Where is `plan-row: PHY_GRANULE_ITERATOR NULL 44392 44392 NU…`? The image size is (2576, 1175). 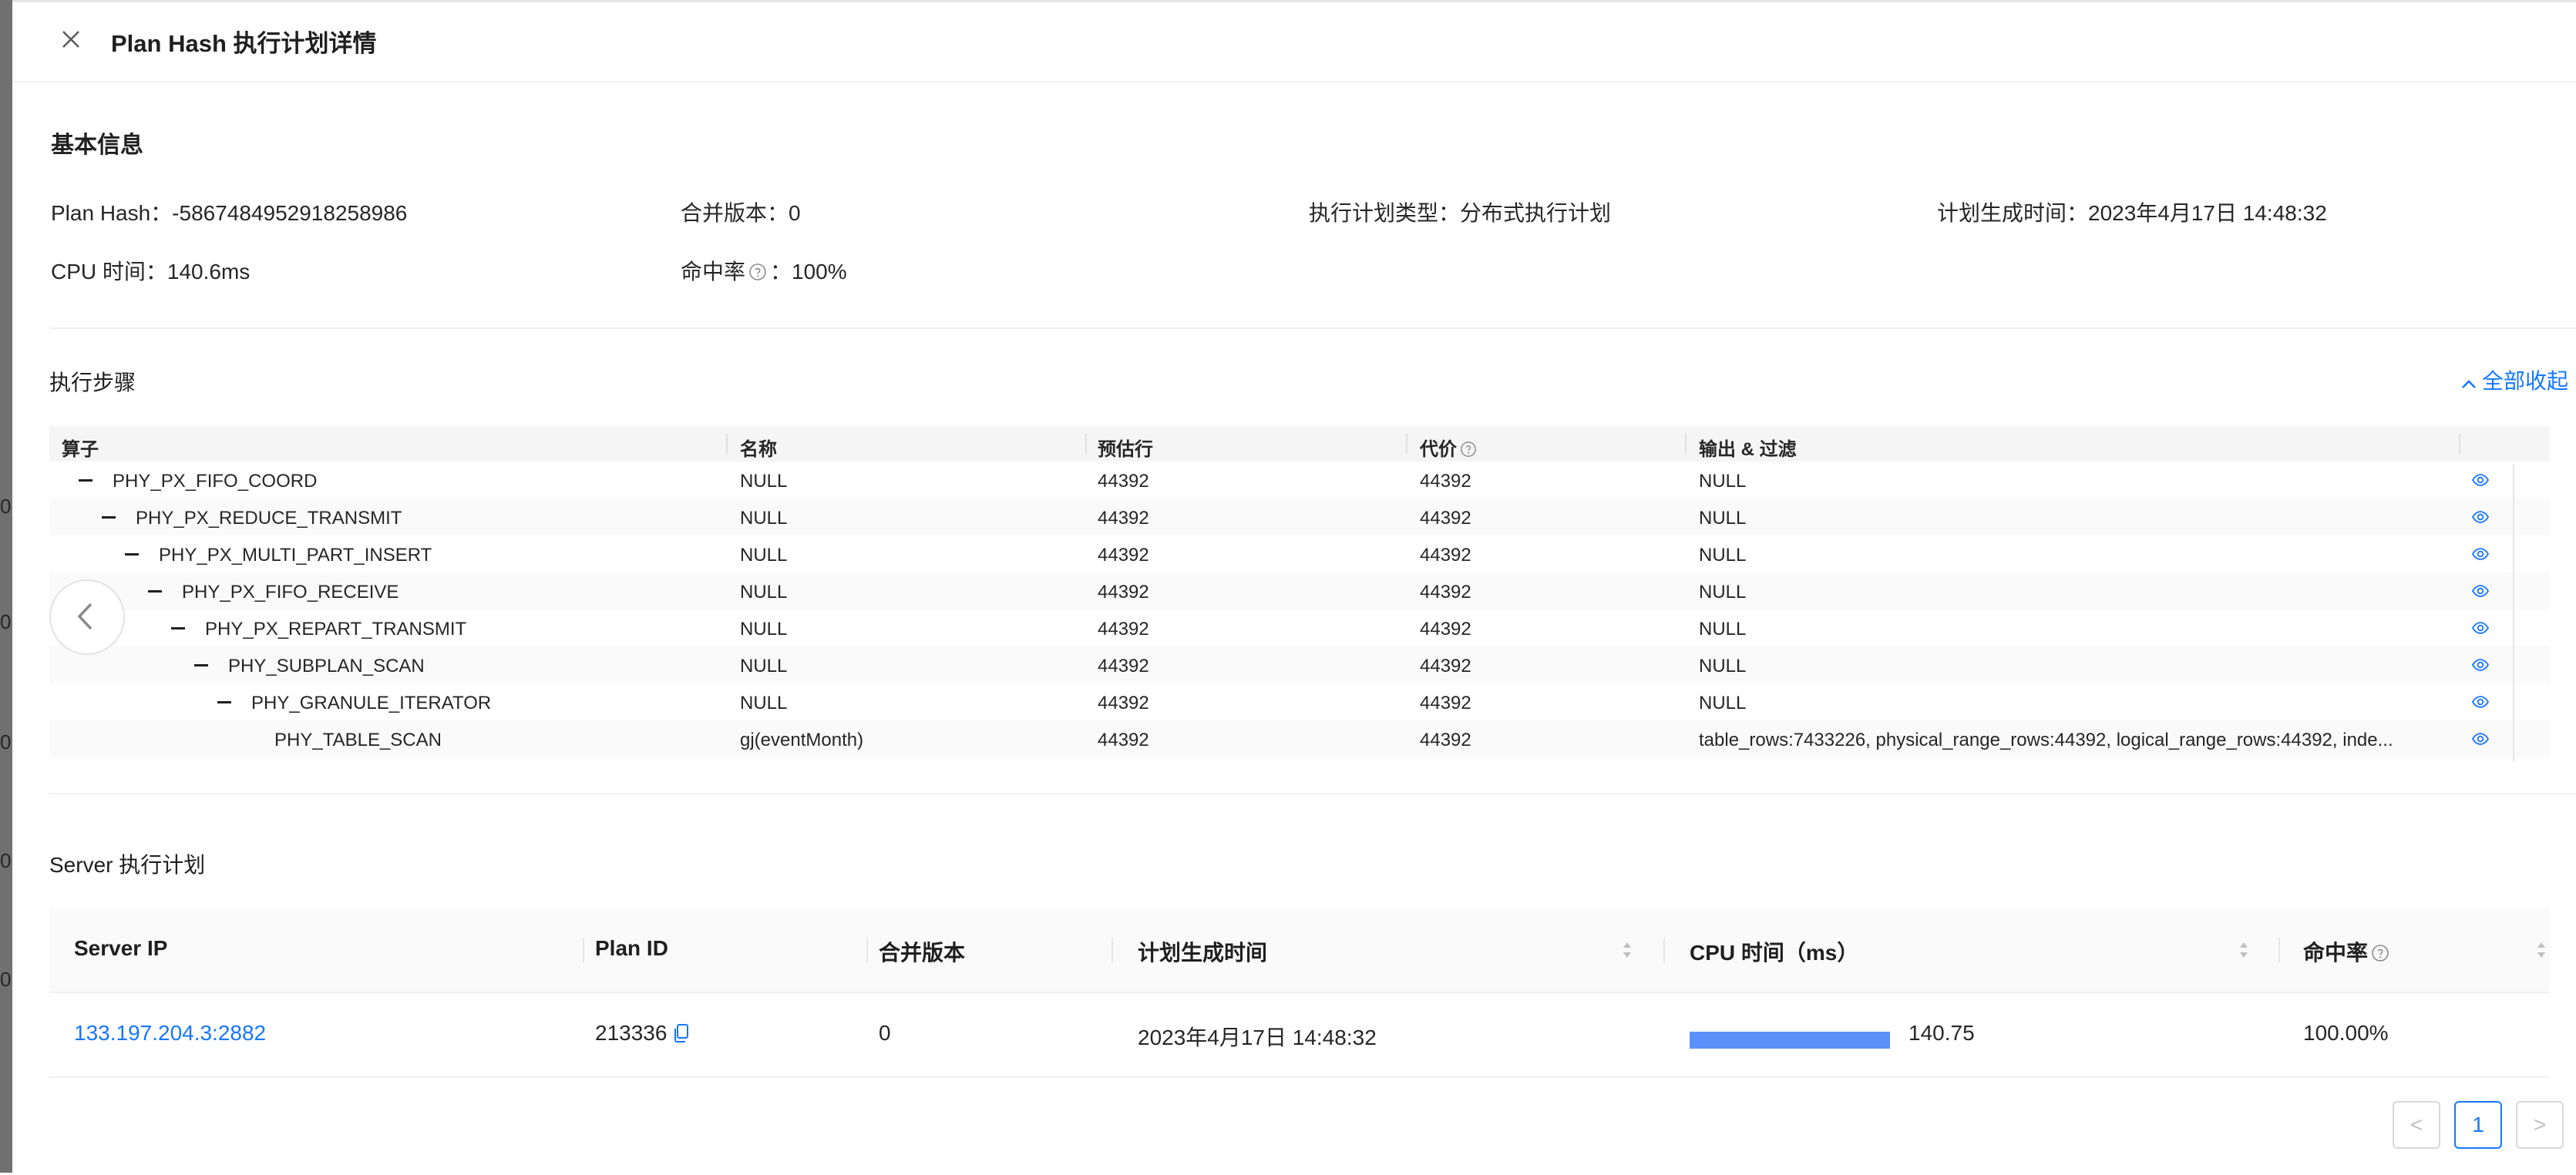 plan-row: PHY_GRANULE_ITERATOR NULL 44392 44392 NU… is located at coordinates (1299, 701).